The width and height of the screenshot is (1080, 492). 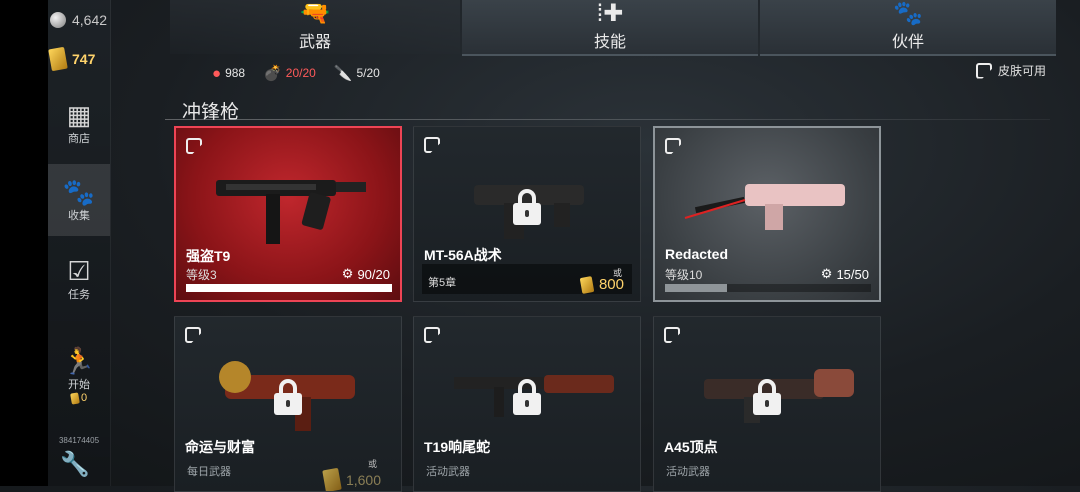 I want to click on weapon-name: Redacted, so click(x=697, y=254).